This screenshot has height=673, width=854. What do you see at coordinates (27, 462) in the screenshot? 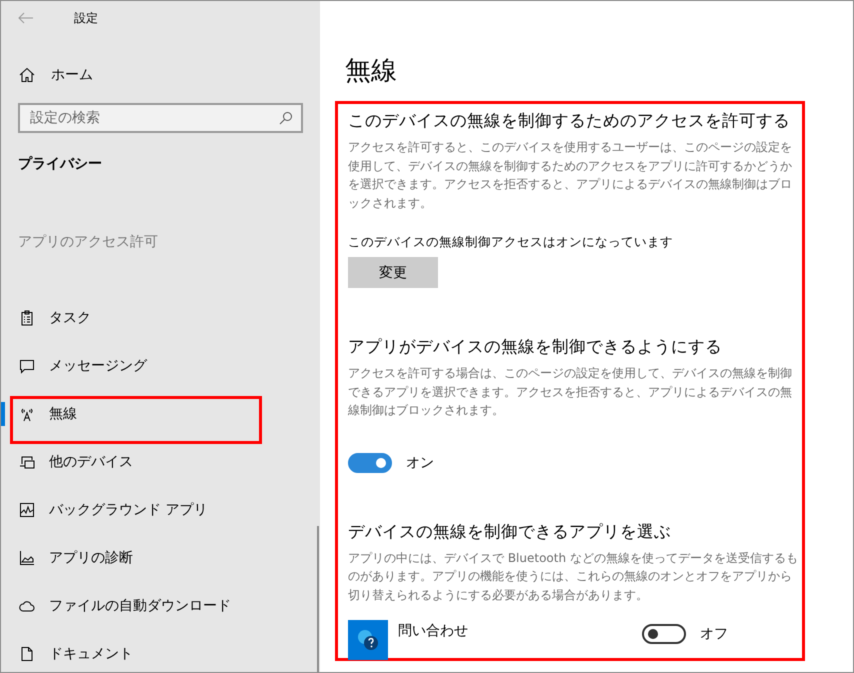
I see `devices-icon` at bounding box center [27, 462].